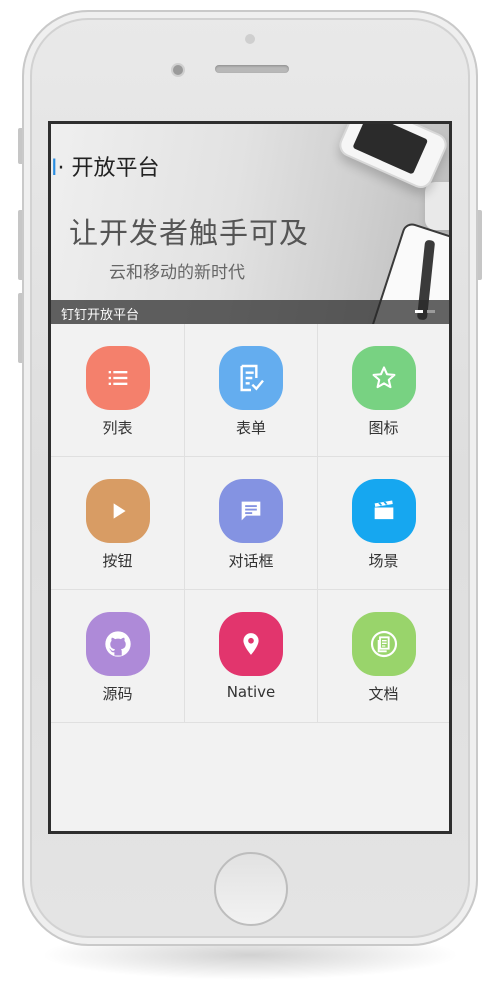 The height and width of the screenshot is (994, 500). Describe the element at coordinates (251, 889) in the screenshot. I see `home-button` at that location.